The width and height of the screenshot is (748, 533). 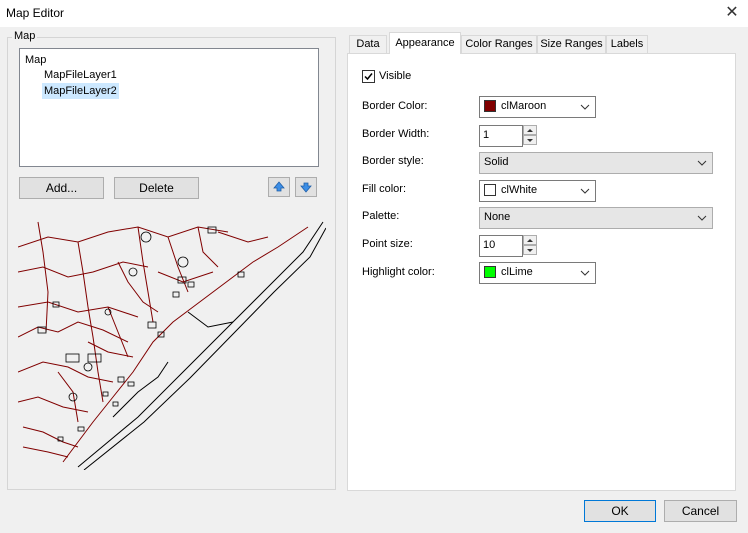 I want to click on palette-select: None, so click(x=596, y=218).